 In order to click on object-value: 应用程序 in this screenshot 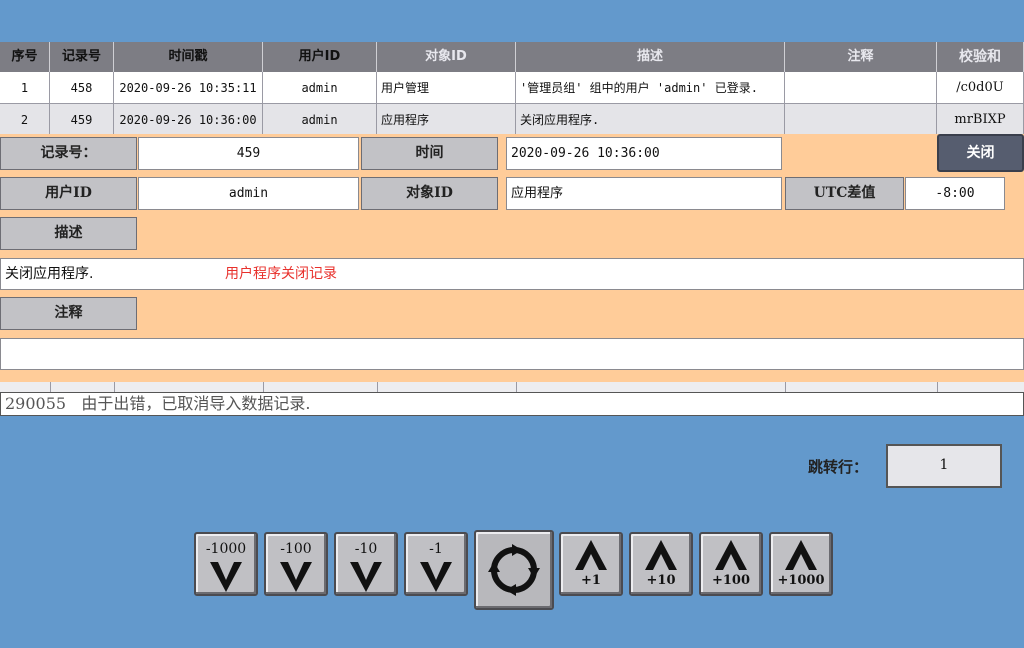, I will do `click(644, 193)`.